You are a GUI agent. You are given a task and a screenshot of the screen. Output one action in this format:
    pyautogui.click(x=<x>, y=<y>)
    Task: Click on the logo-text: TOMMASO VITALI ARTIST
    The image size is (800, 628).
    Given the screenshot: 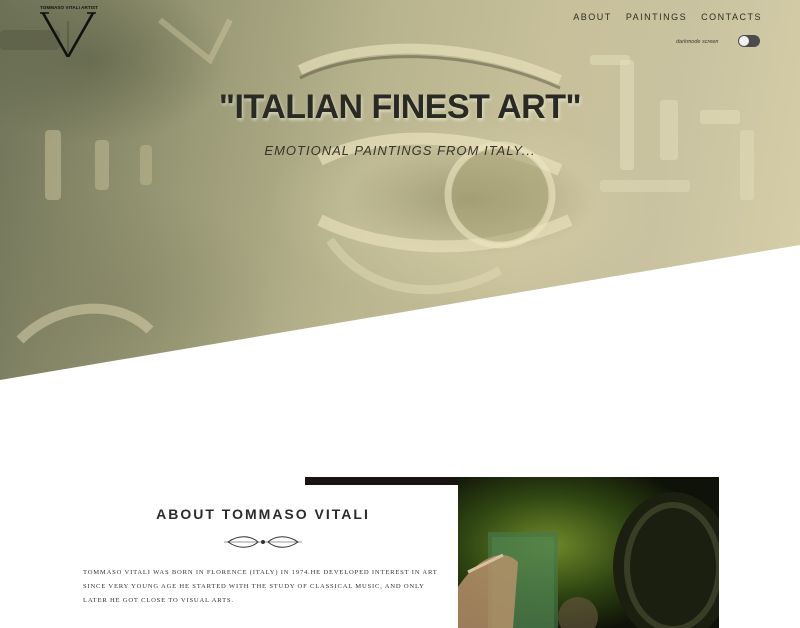 What is the action you would take?
    pyautogui.click(x=69, y=7)
    